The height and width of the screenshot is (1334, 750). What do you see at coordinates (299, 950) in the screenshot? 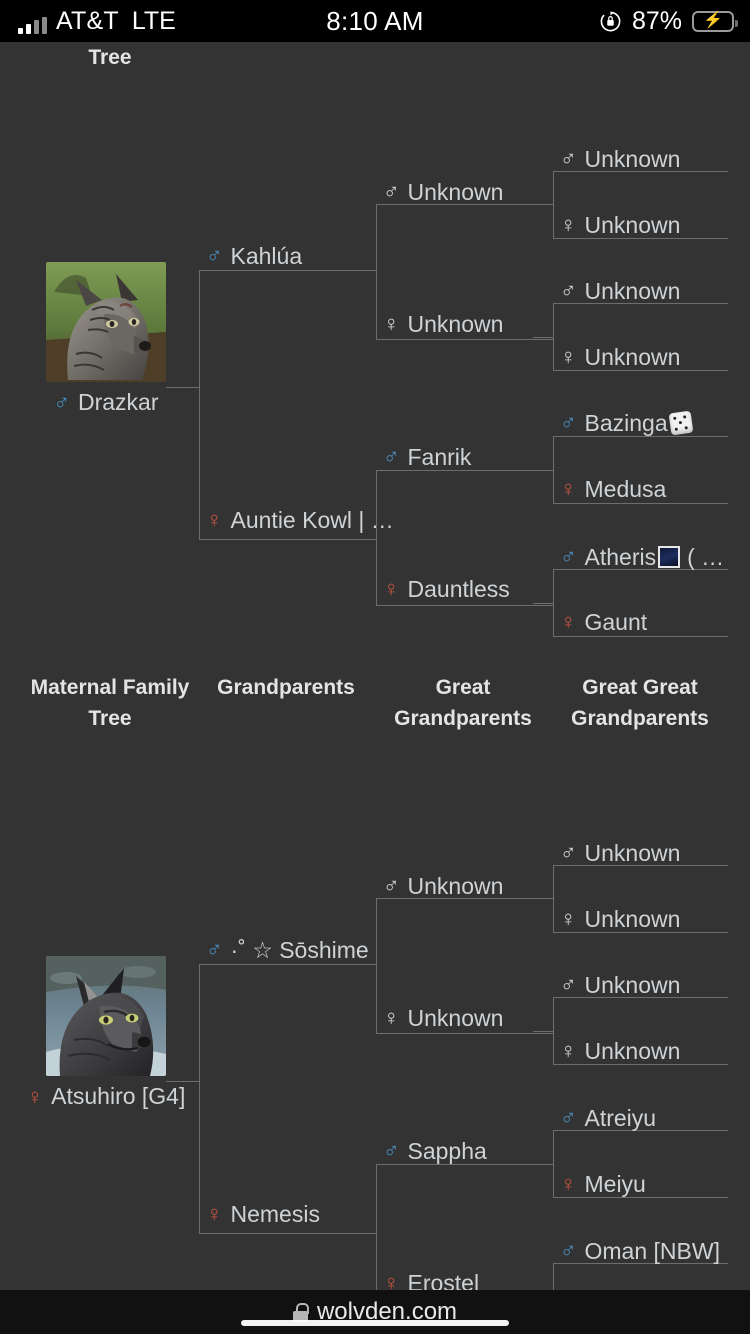
I see `maternal-father-name: ·˚ ☆ Sōshime` at bounding box center [299, 950].